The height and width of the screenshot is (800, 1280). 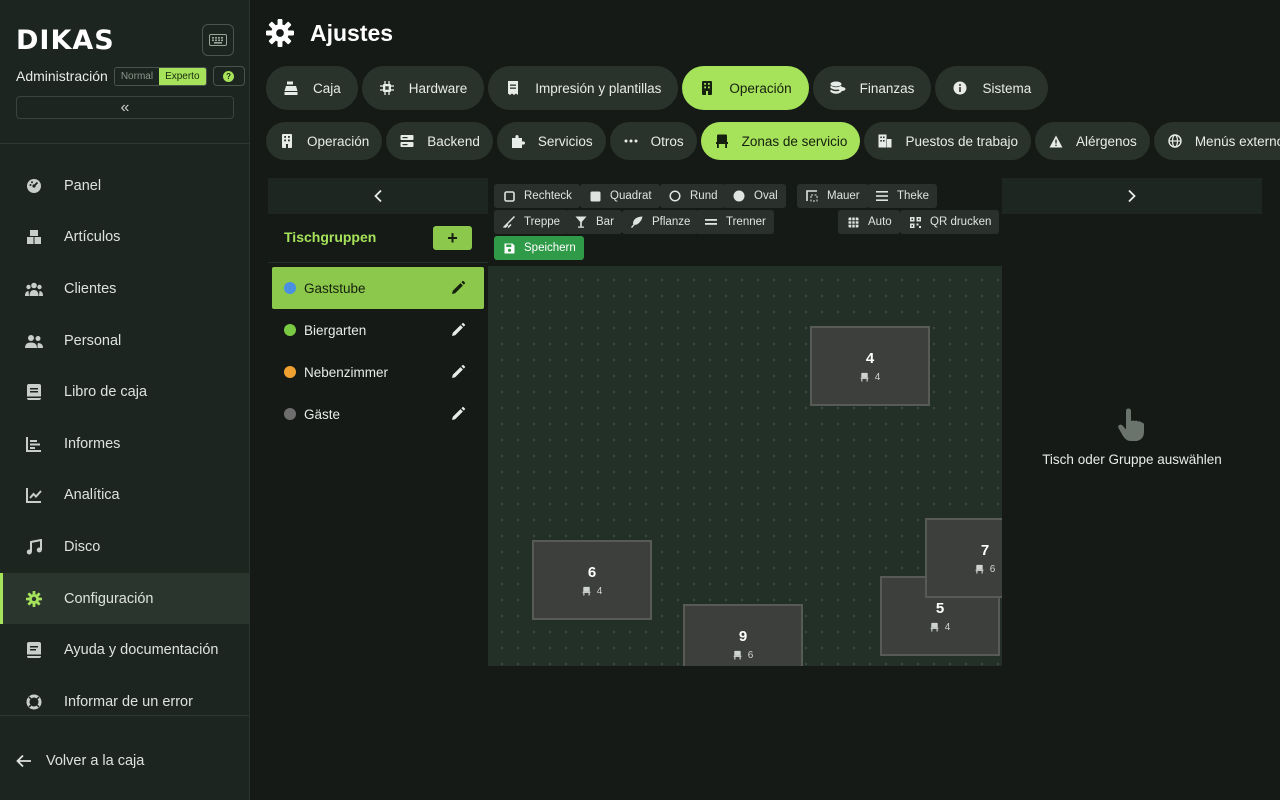 I want to click on button-label: Speichern, so click(x=550, y=248).